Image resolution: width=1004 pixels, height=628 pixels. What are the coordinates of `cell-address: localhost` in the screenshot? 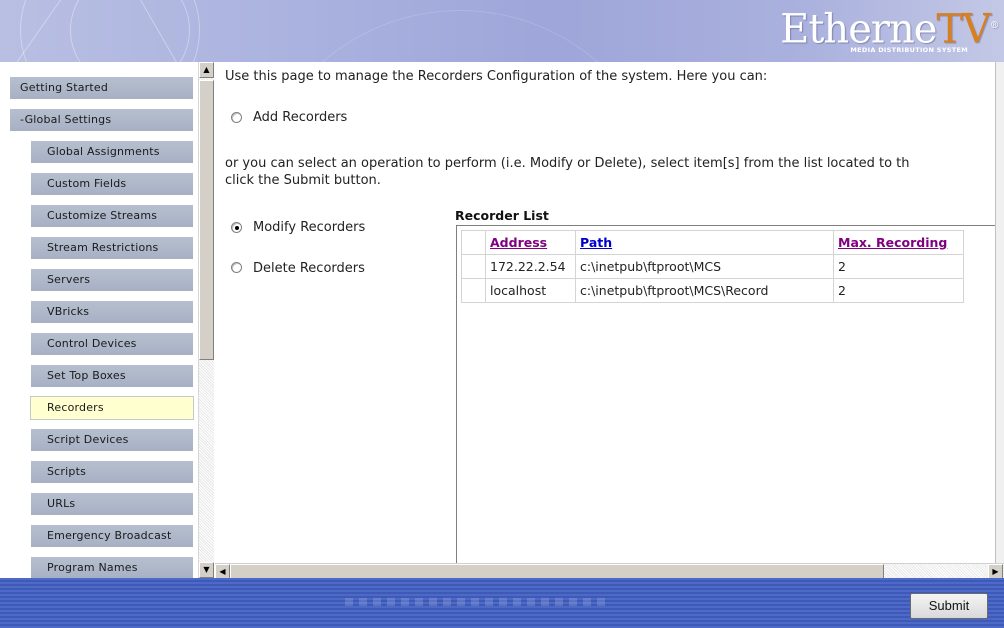 It's located at (530, 290).